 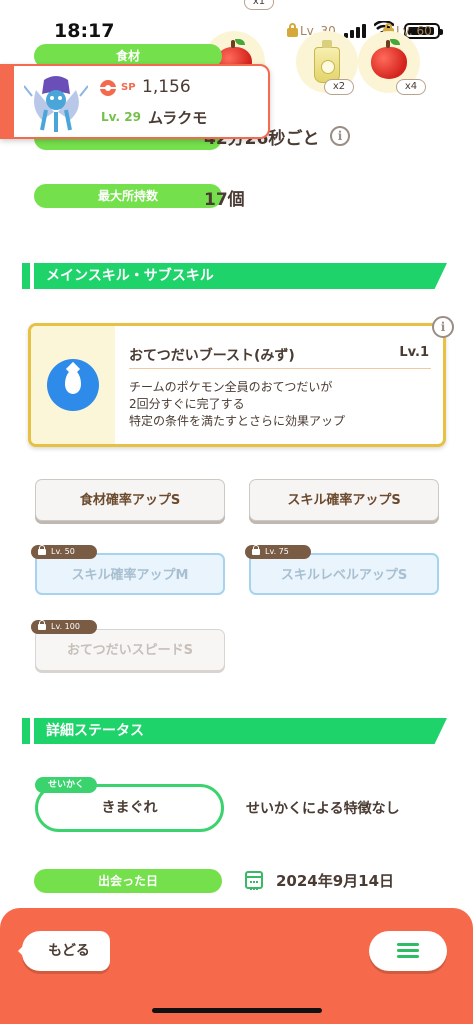 I want to click on main-skill-section-header: メインスキル・サブスキル, so click(x=234, y=276).